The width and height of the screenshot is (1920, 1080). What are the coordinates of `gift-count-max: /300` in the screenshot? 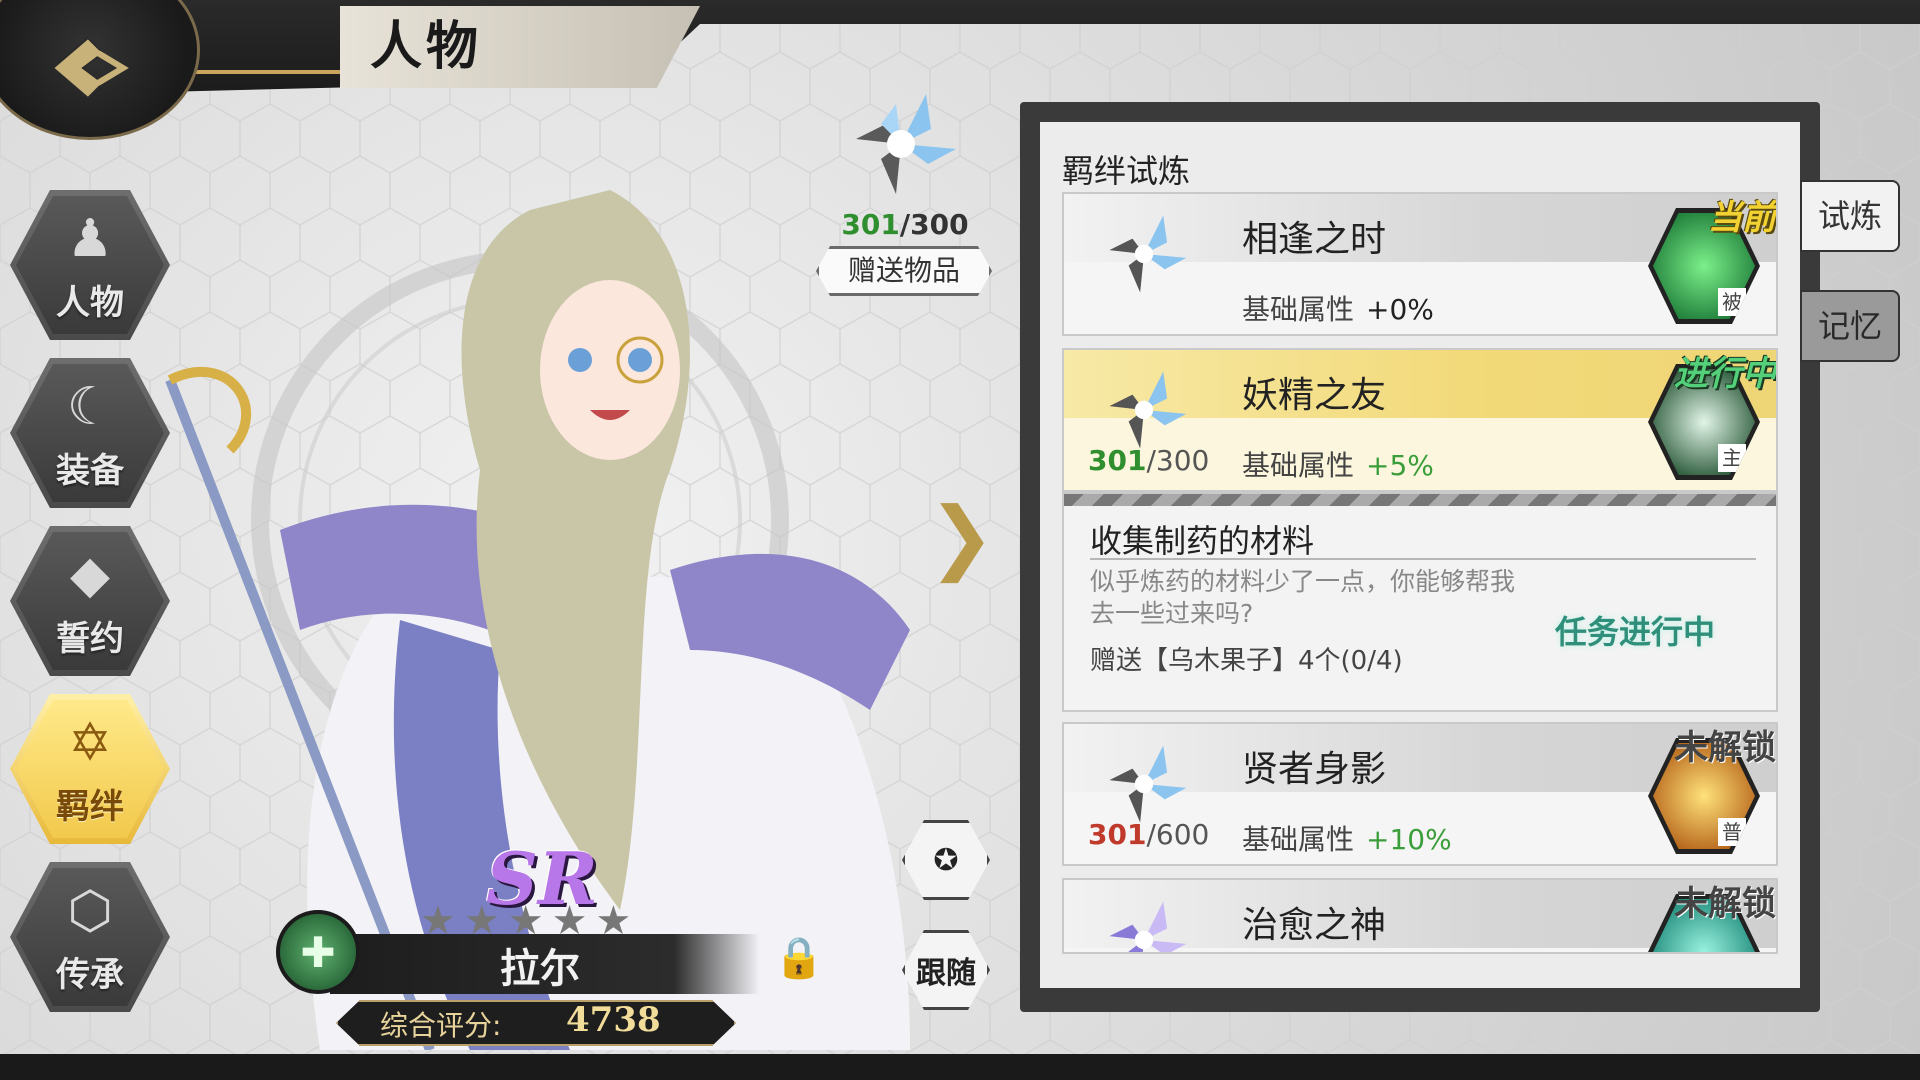 It's located at (934, 224).